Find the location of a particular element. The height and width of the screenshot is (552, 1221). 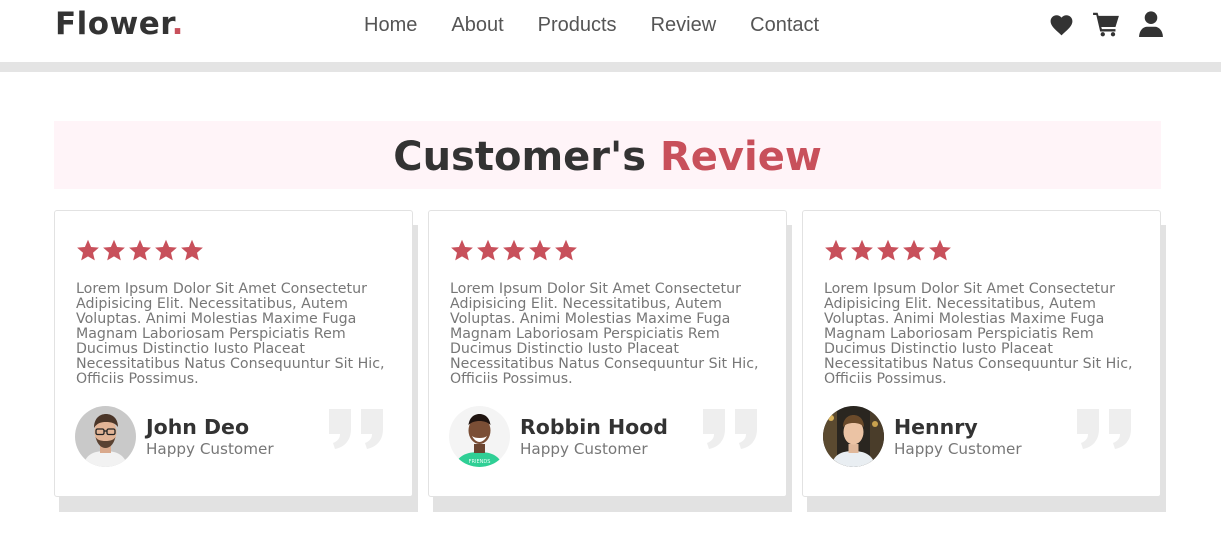

customer-name: Hennry is located at coordinates (936, 427).